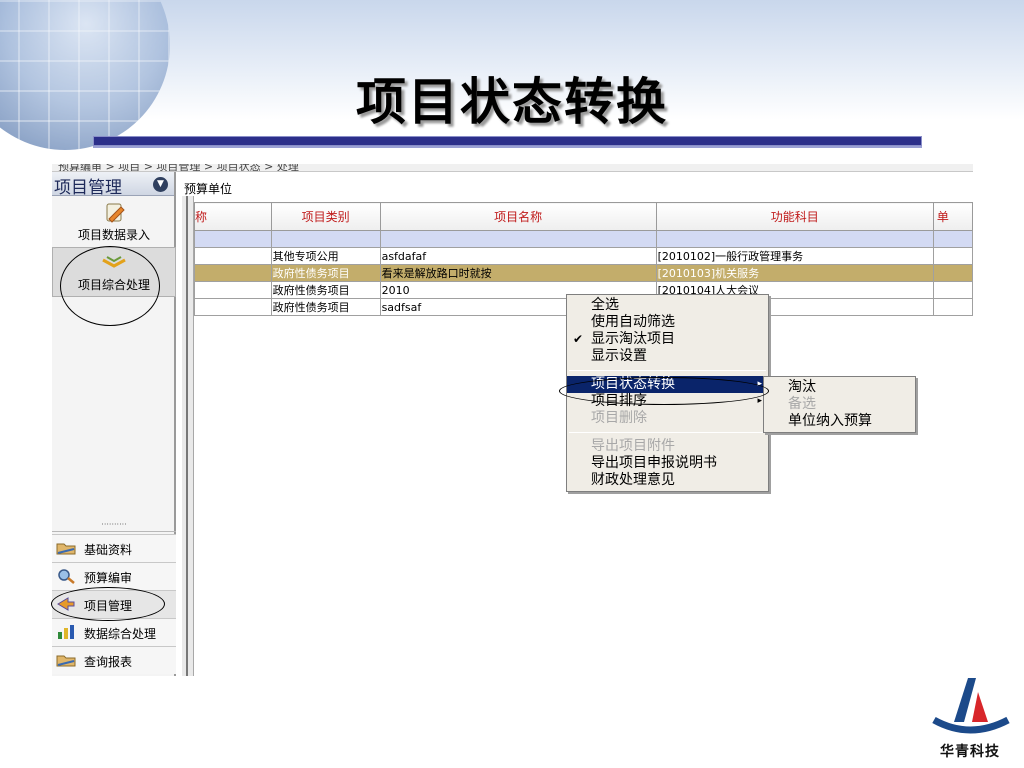 The height and width of the screenshot is (768, 1024). Describe the element at coordinates (113, 235) in the screenshot. I see `sidebar-item-label: 项目数据录入` at that location.